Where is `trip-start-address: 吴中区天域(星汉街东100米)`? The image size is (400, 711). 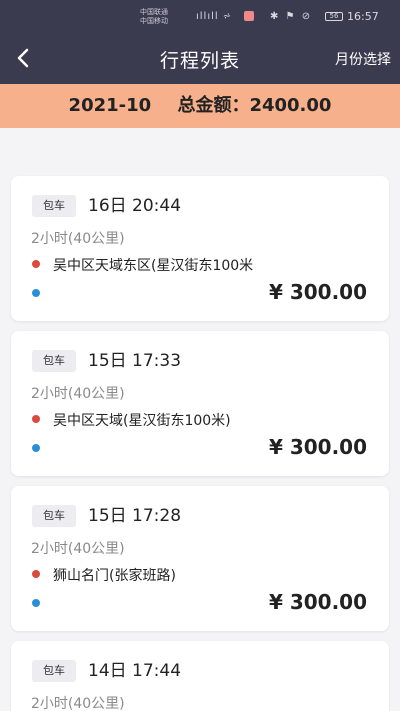
trip-start-address: 吴中区天域(星汉街东100米) is located at coordinates (142, 421).